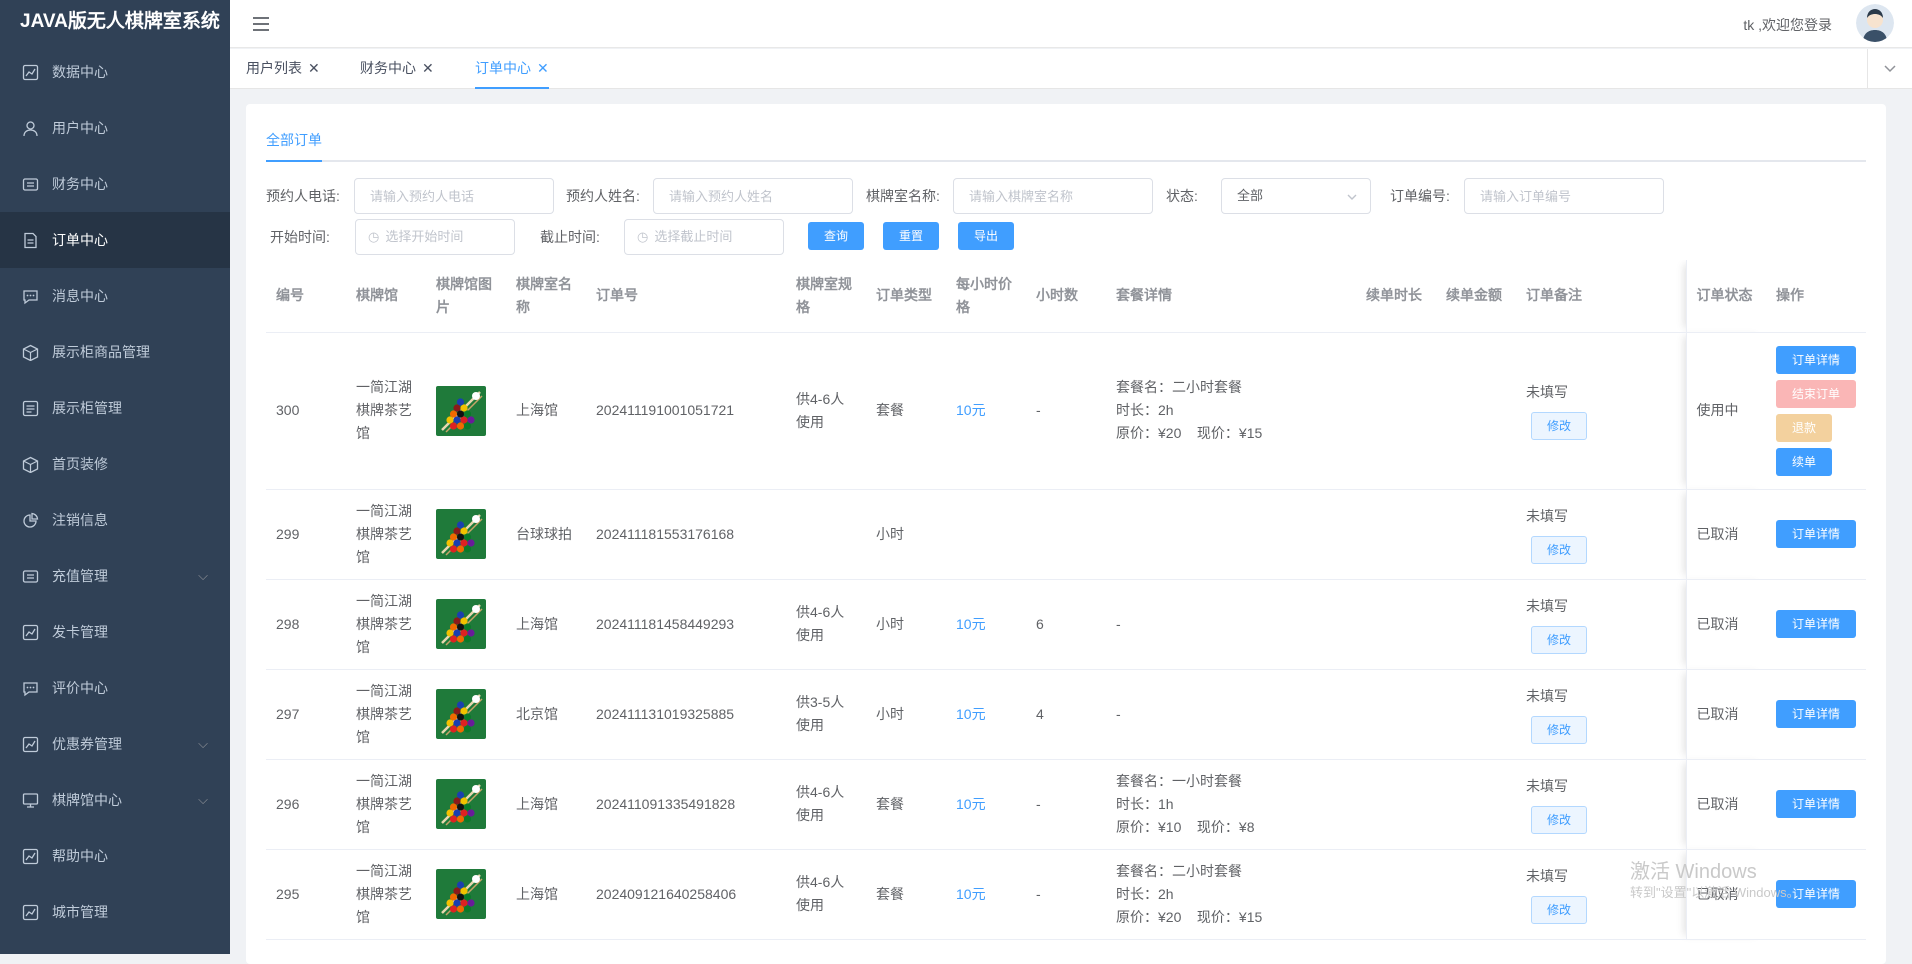  I want to click on sidebar-item: 棋牌馆中心 ⌵, so click(115, 800).